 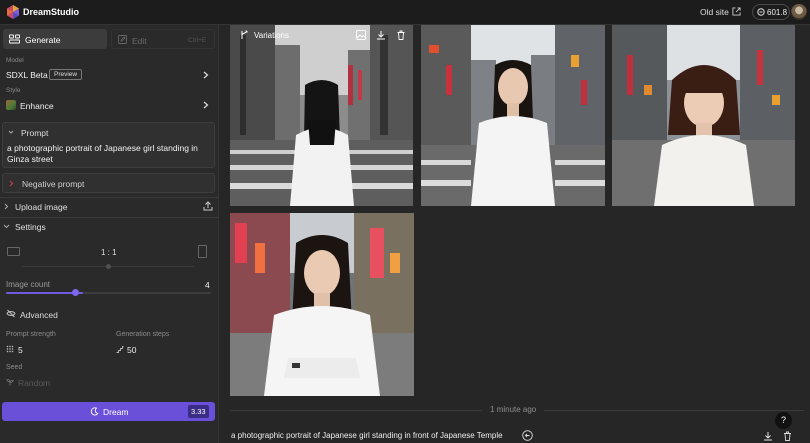 What do you see at coordinates (527, 435) in the screenshot?
I see `reuse-prompt-icon` at bounding box center [527, 435].